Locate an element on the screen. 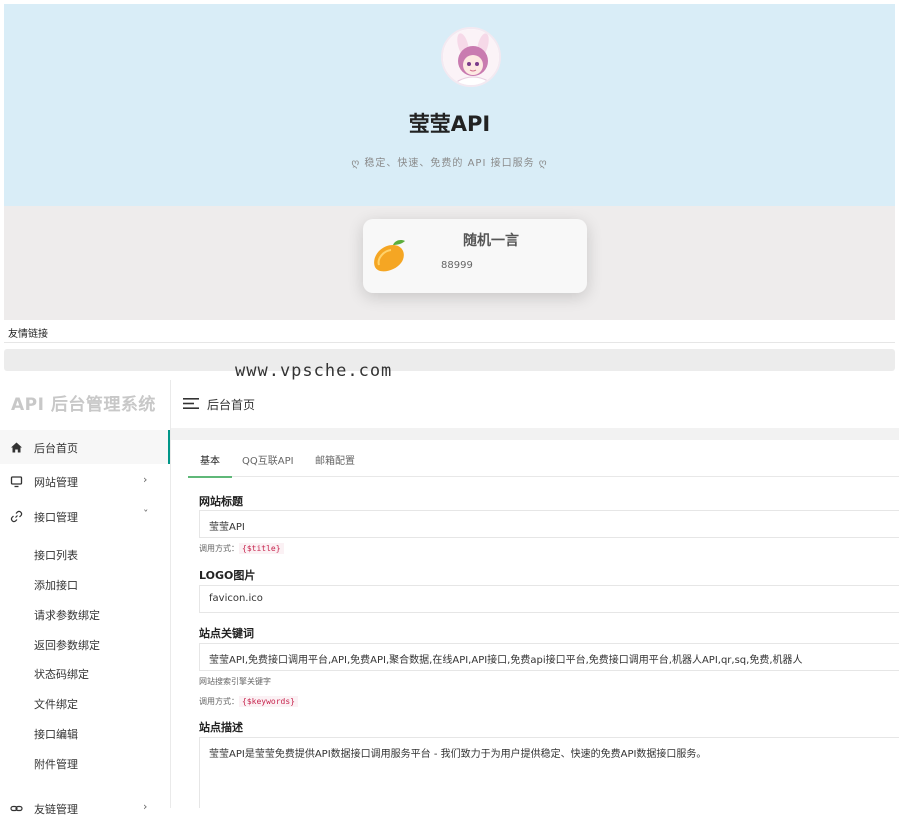 The image size is (899, 825). submenu-status-codes: 状态码绑定 is located at coordinates (61, 674).